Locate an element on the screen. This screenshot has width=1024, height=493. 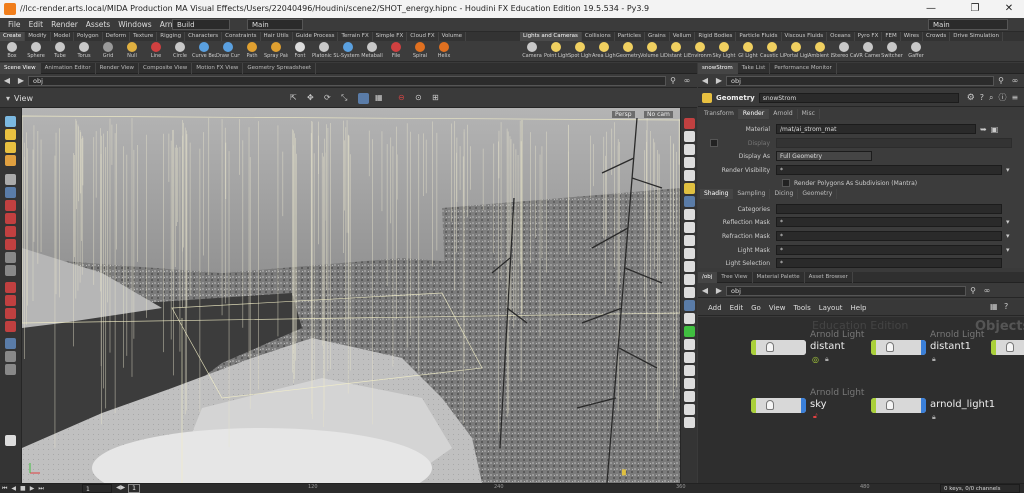
tab-take-list: Take List is located at coordinates (754, 68).